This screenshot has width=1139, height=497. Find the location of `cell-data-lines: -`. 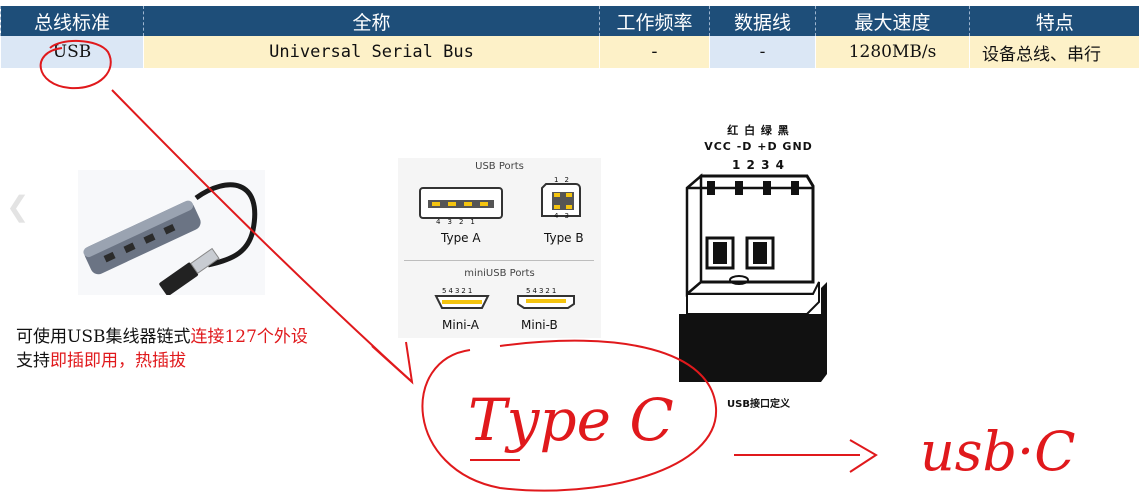

cell-data-lines: - is located at coordinates (762, 52).